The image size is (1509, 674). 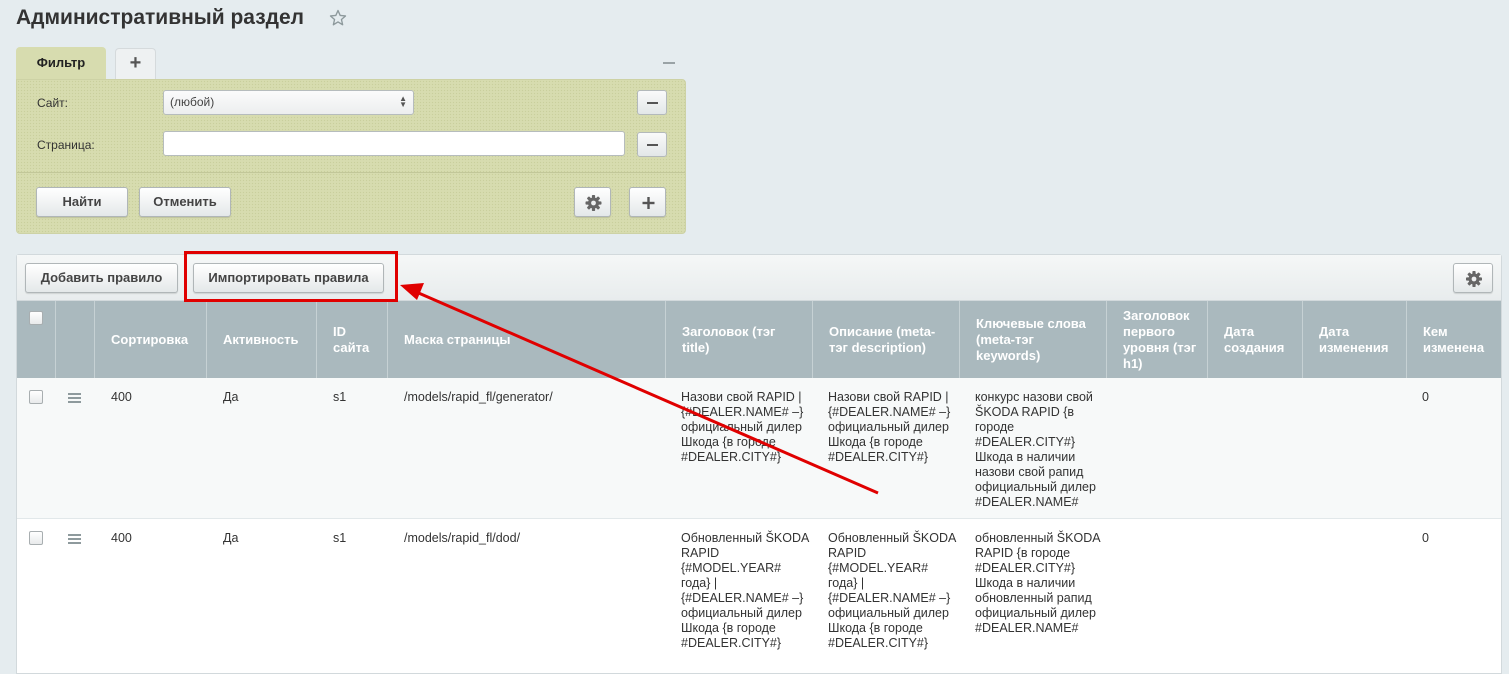 What do you see at coordinates (66, 145) in the screenshot?
I see `page-label: Страница:` at bounding box center [66, 145].